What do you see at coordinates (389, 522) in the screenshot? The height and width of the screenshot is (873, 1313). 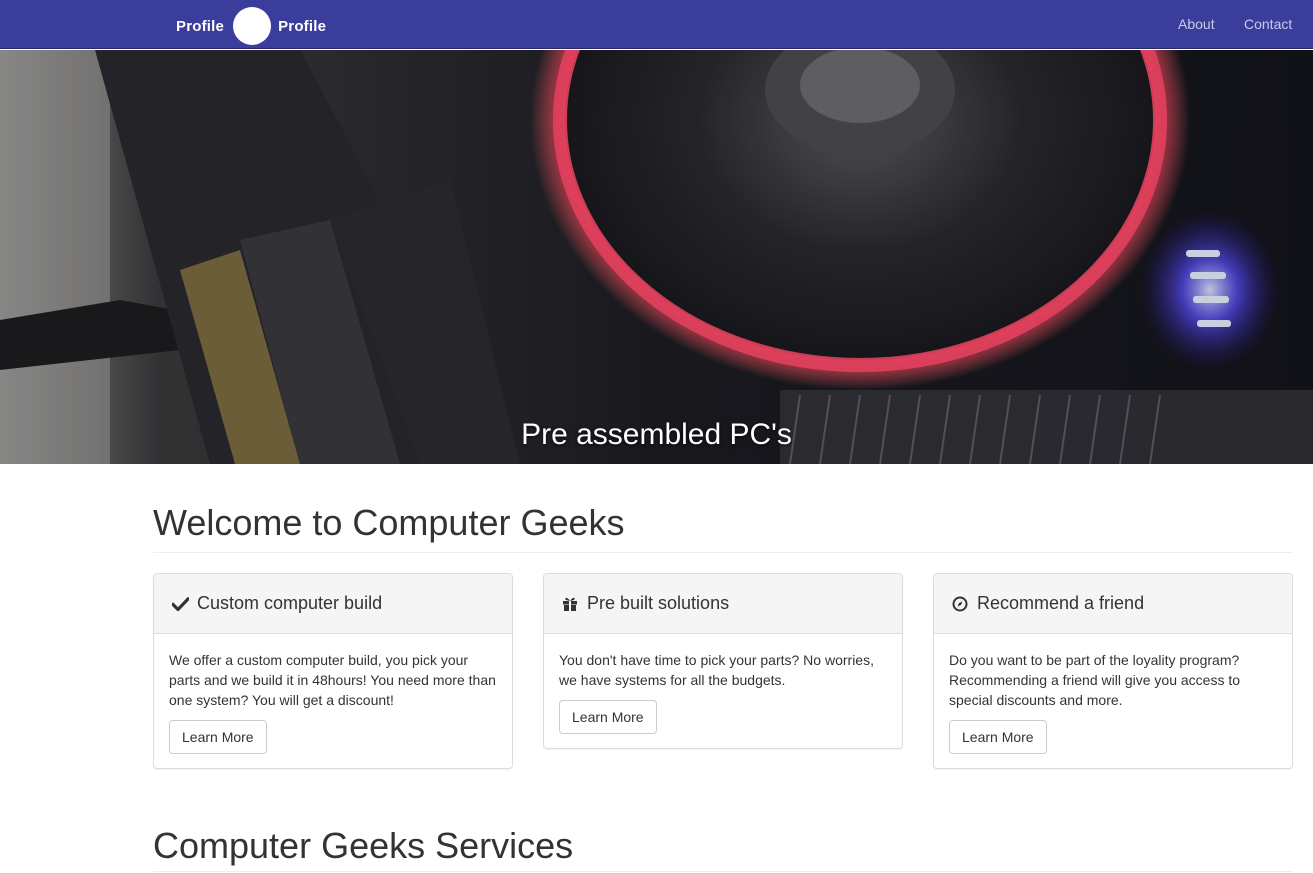 I see `welcome-title: Welcome to Computer Geeks` at bounding box center [389, 522].